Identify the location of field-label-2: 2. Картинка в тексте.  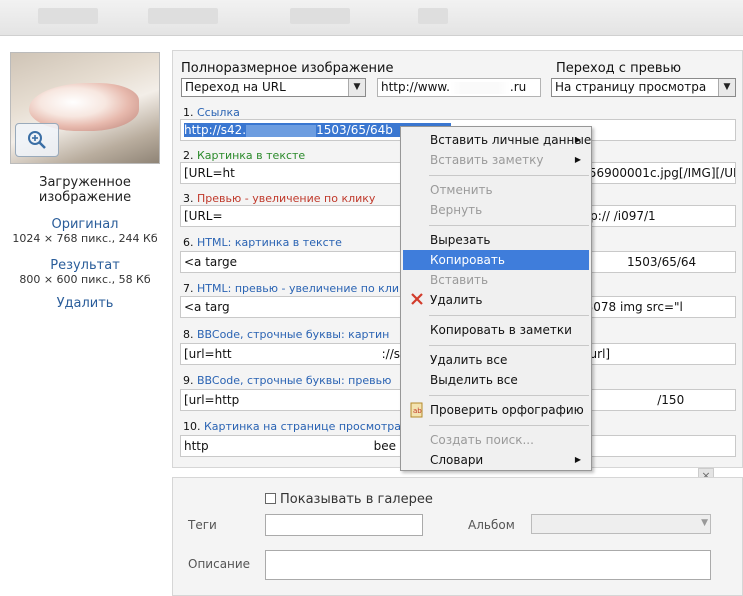
(244, 155).